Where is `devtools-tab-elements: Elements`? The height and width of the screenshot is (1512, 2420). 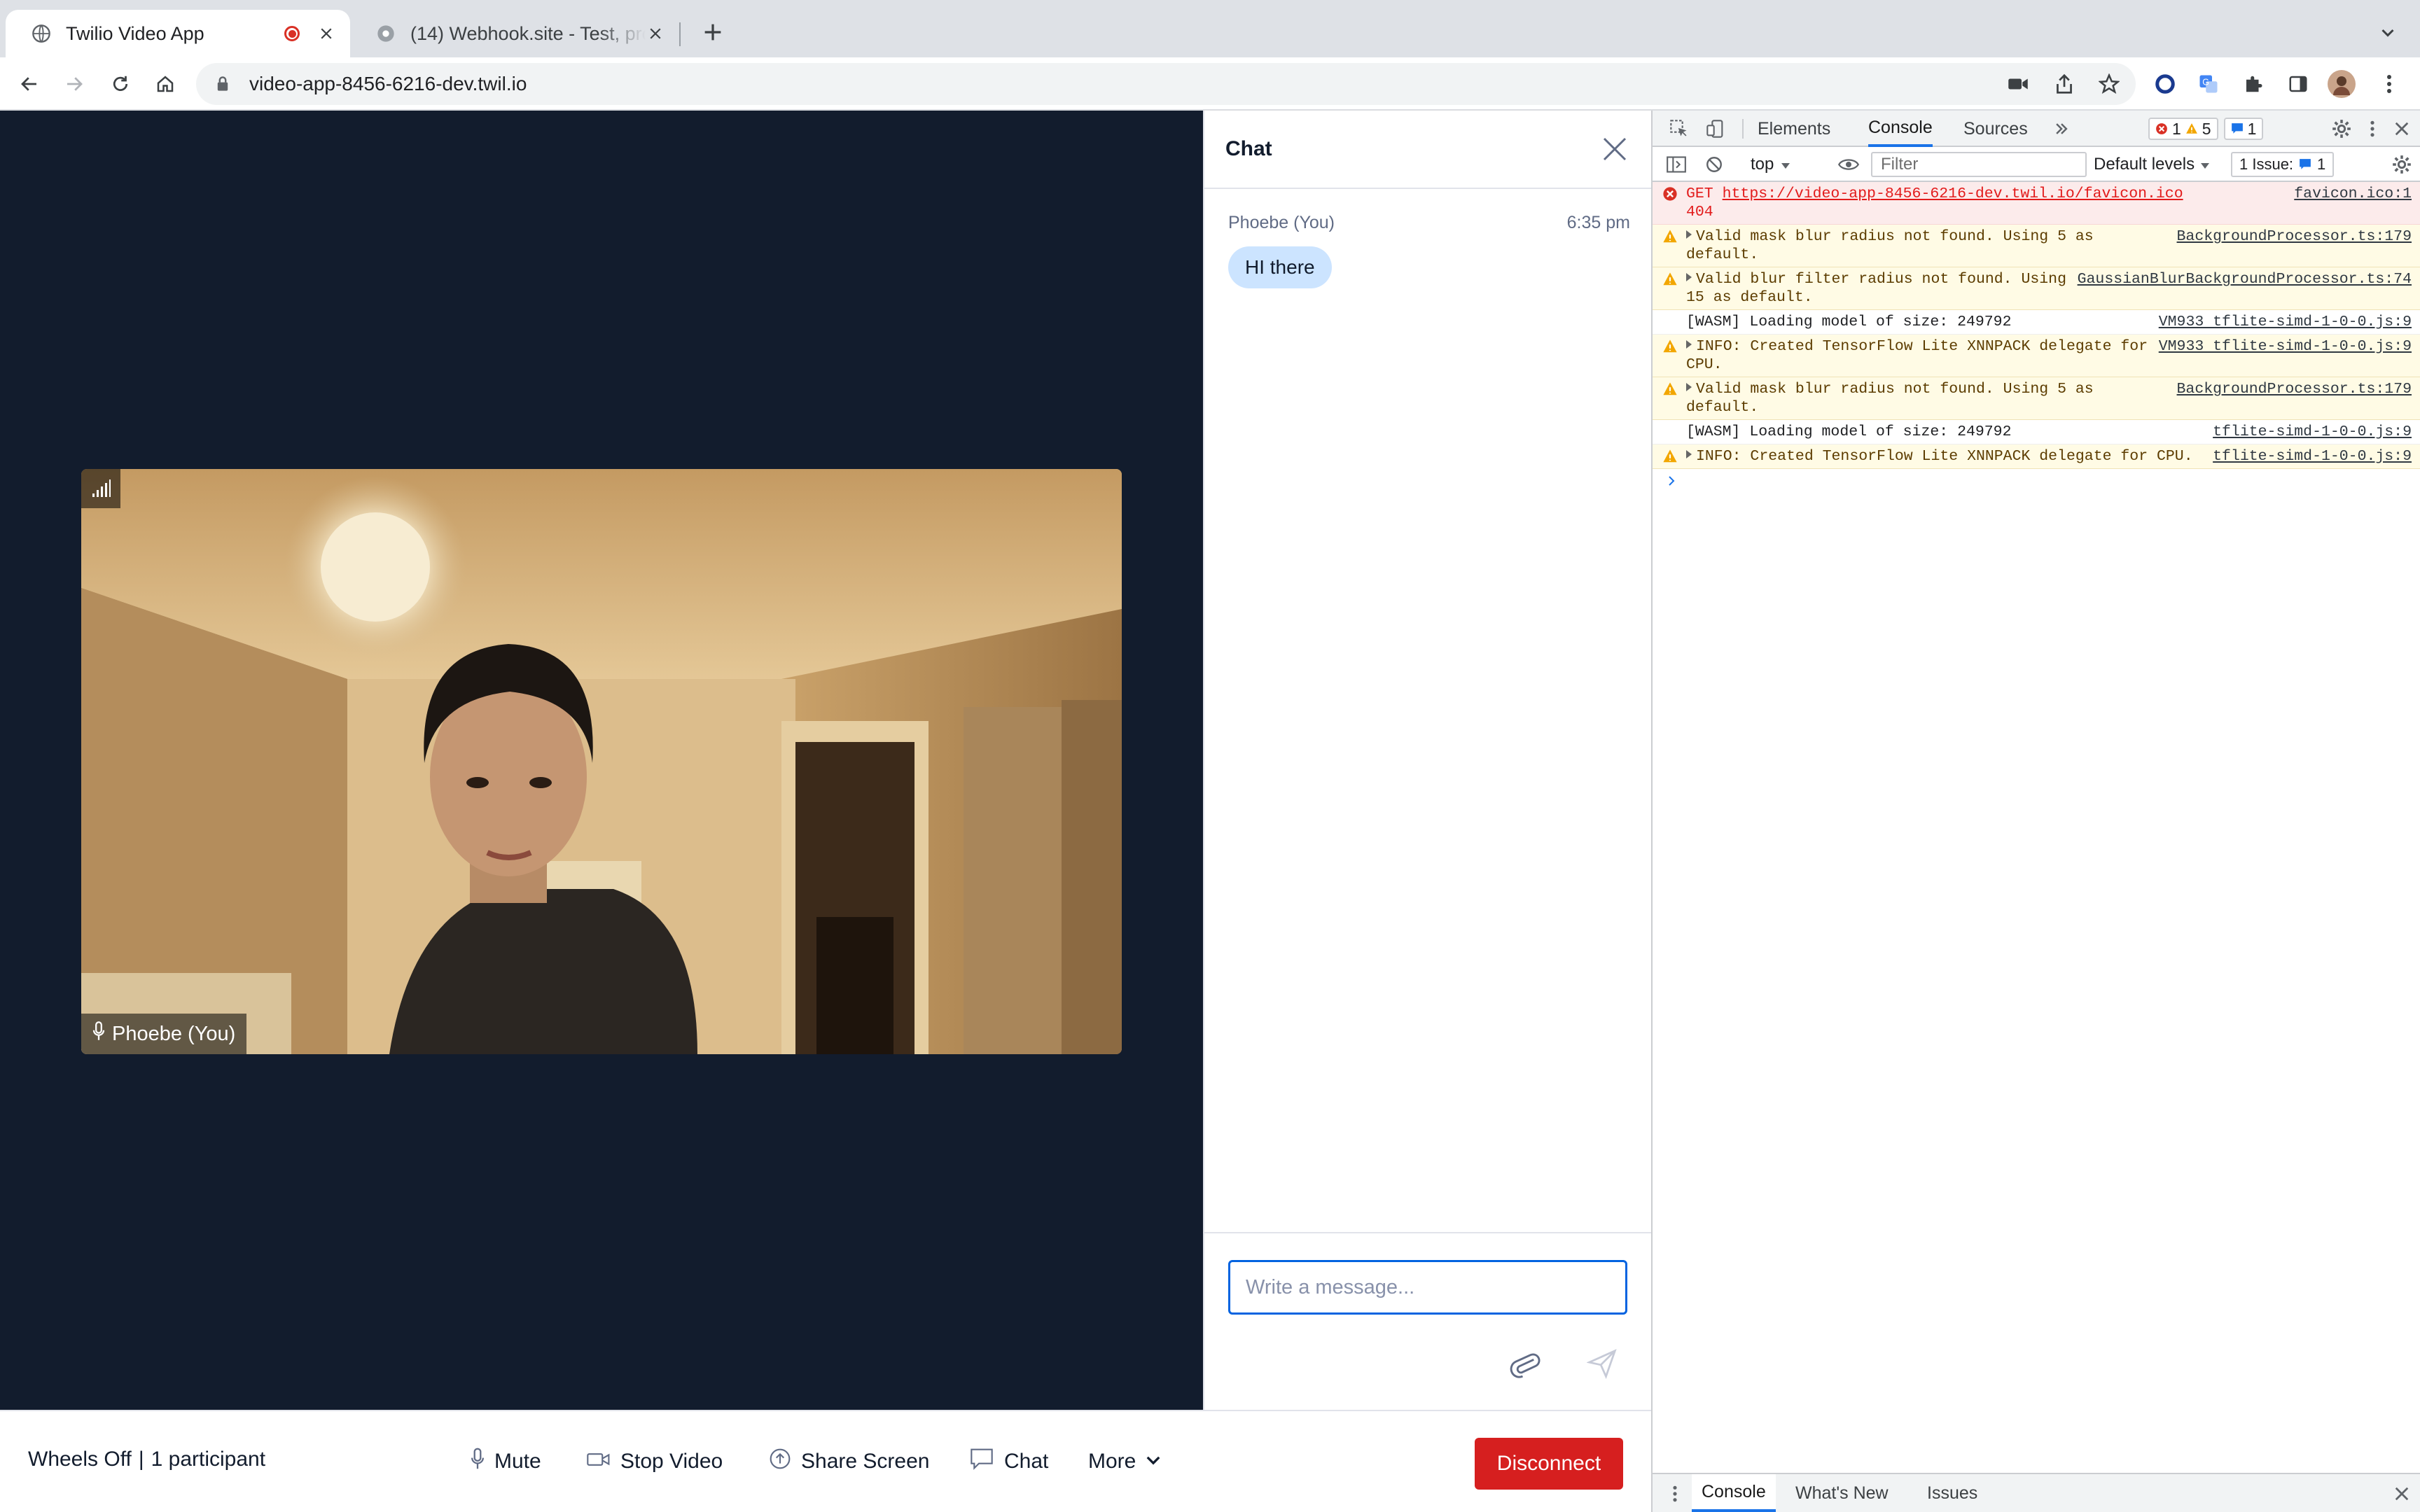 devtools-tab-elements: Elements is located at coordinates (1794, 129).